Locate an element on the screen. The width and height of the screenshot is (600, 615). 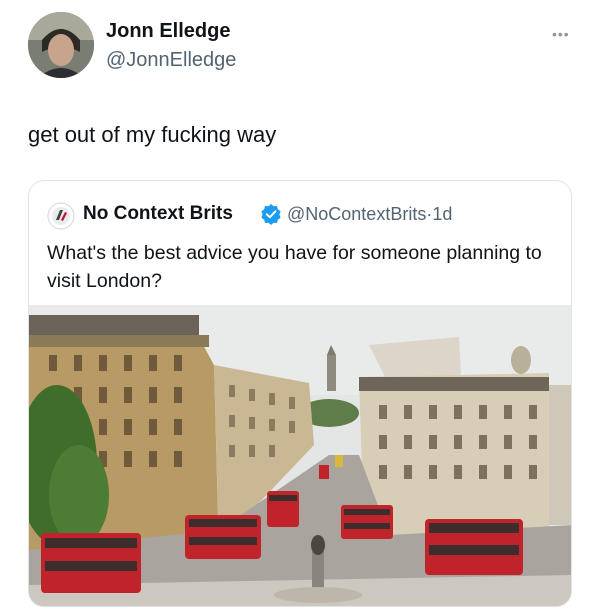
avatar-image is located at coordinates (61, 45).